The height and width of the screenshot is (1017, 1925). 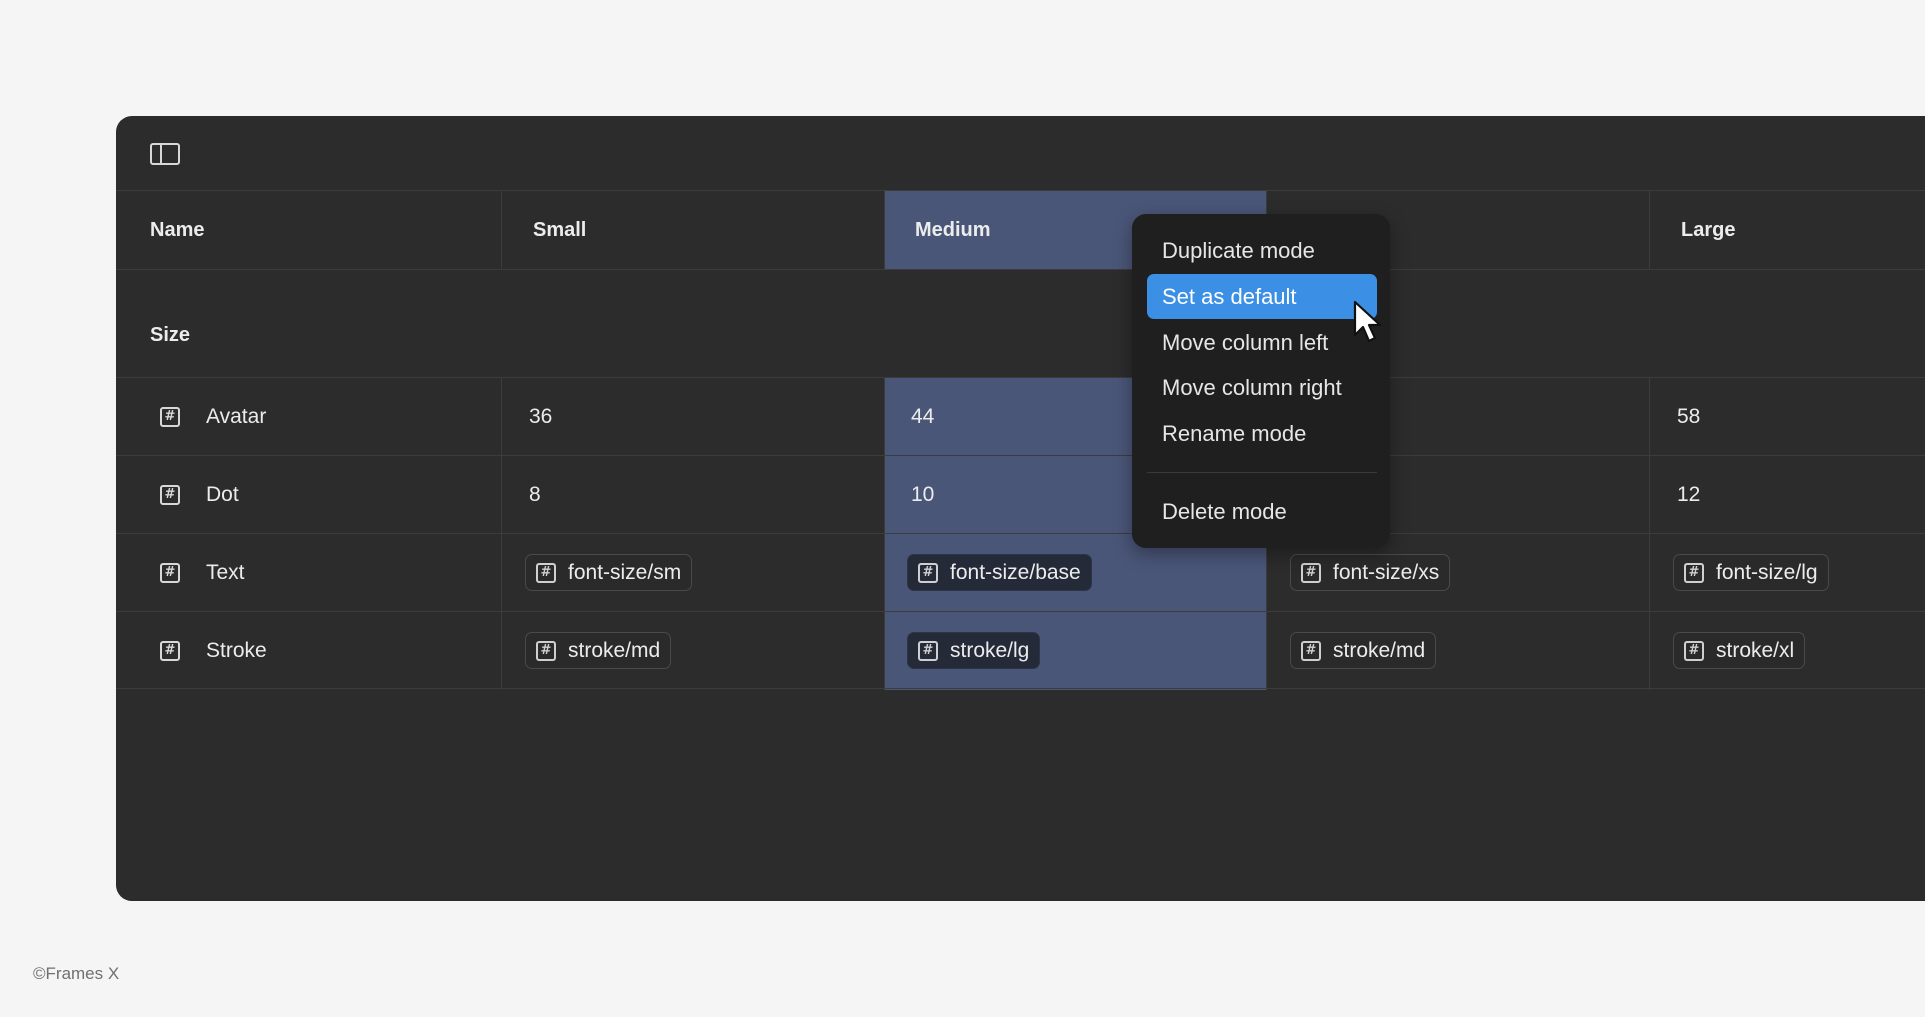 What do you see at coordinates (1262, 511) in the screenshot?
I see `menu-item-delete-mode: Delete mode` at bounding box center [1262, 511].